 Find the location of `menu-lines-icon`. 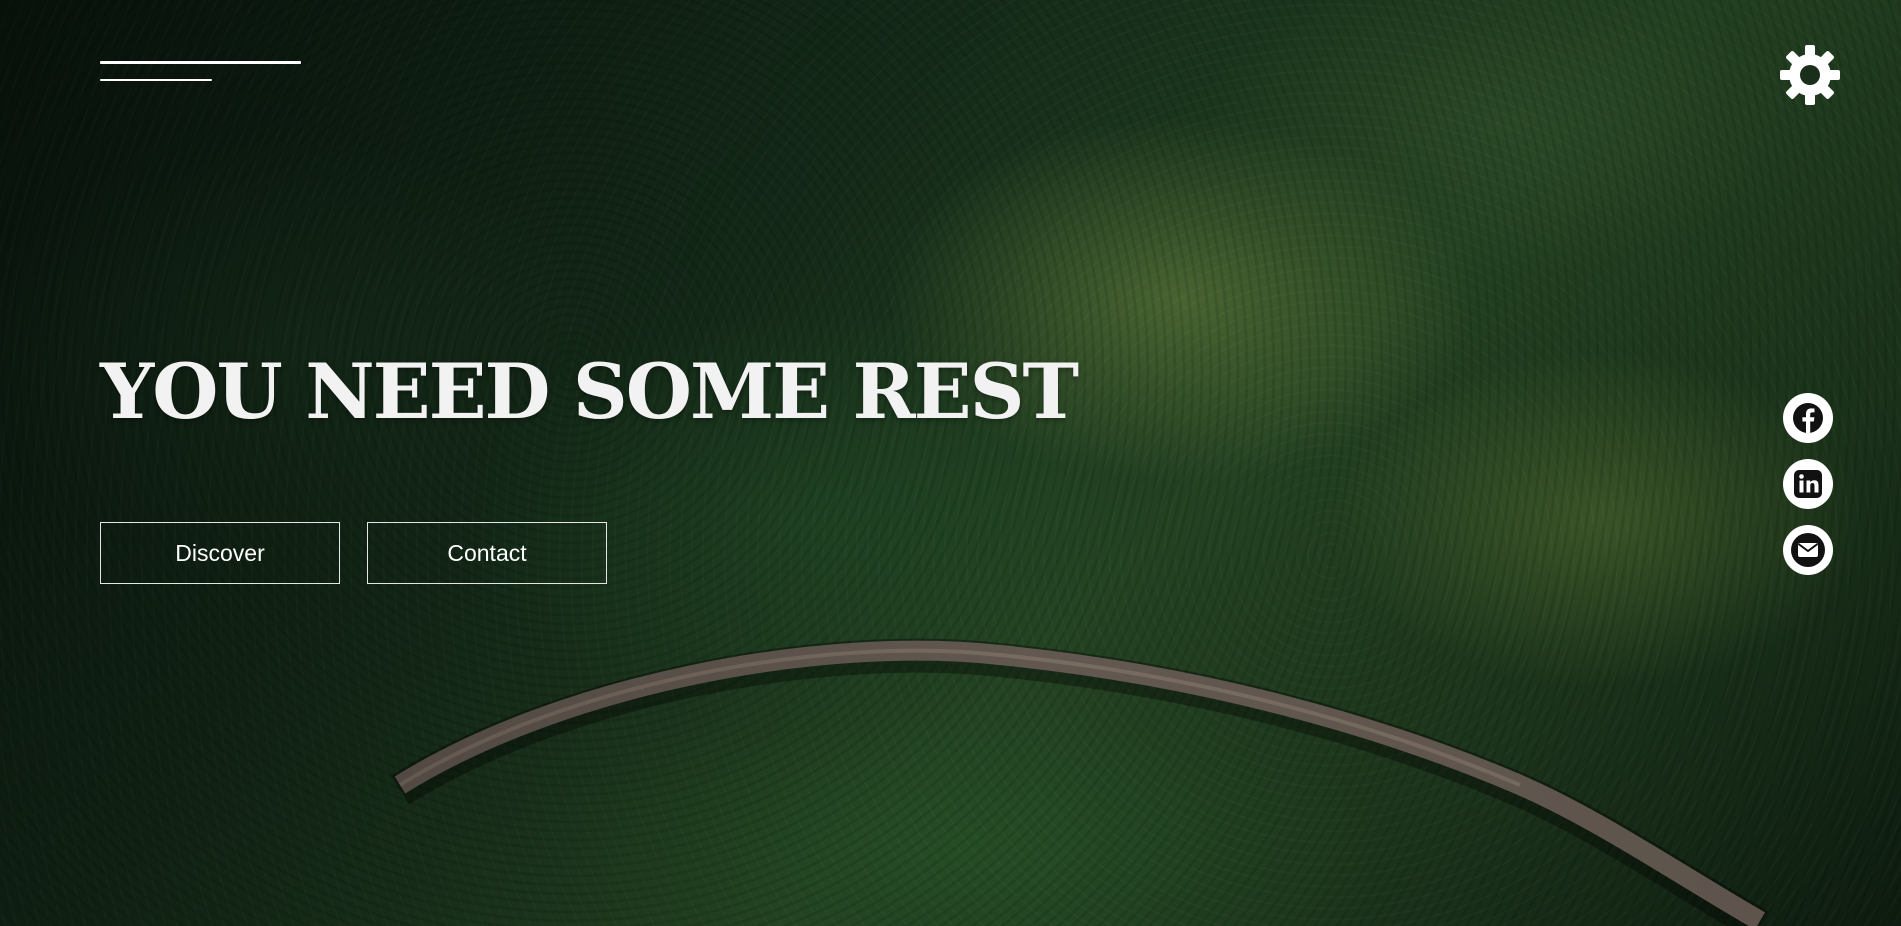

menu-lines-icon is located at coordinates (201, 72).